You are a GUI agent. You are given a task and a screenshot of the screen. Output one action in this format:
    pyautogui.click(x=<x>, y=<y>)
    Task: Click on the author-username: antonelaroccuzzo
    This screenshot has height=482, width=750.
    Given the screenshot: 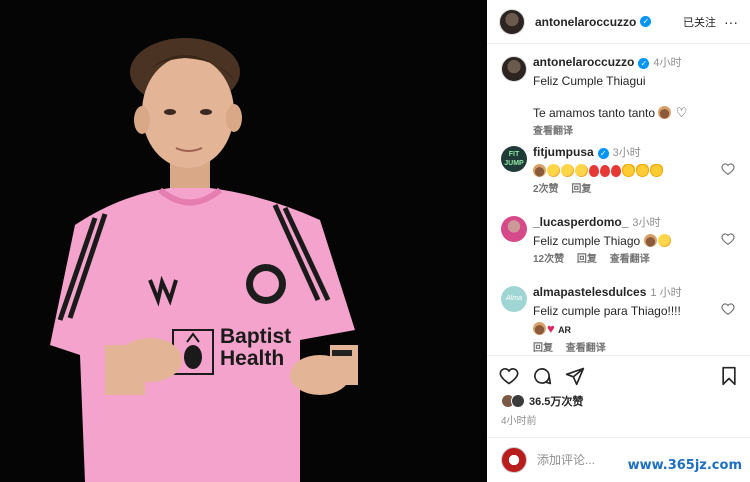 What is the action you would take?
    pyautogui.click(x=585, y=22)
    